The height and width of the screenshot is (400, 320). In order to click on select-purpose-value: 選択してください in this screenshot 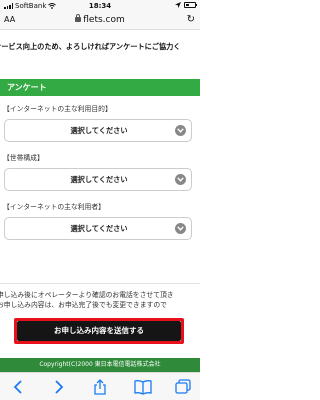, I will do `click(99, 130)`.